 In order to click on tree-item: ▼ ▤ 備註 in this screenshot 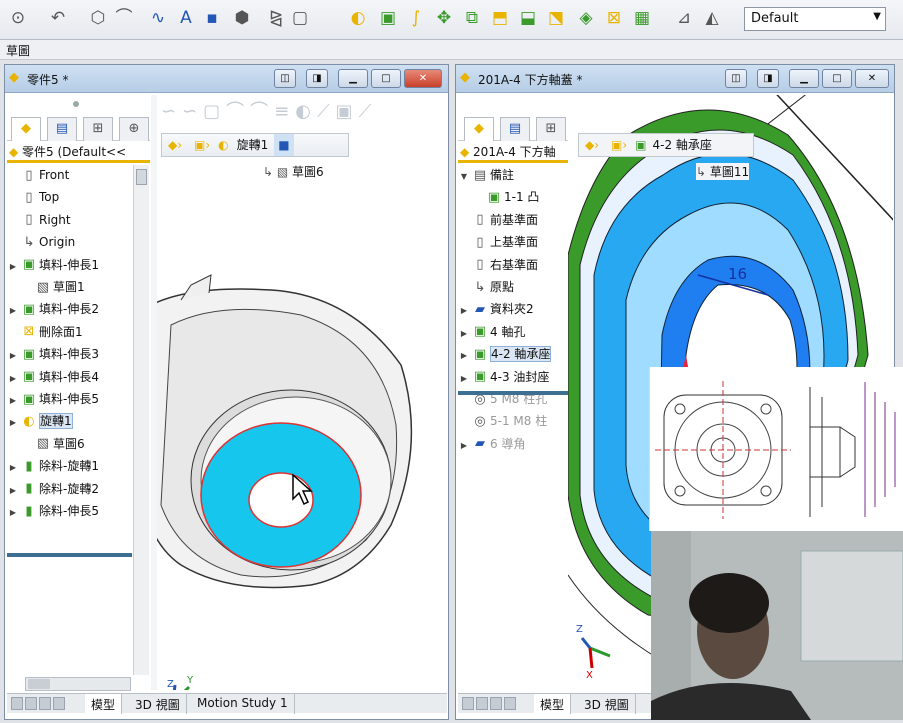, I will do `click(513, 176)`.